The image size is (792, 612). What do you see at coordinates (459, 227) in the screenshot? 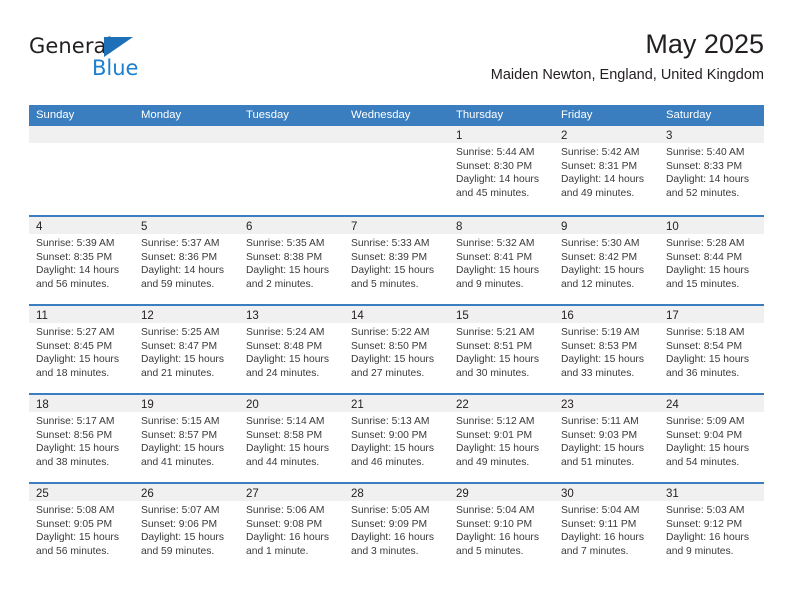
I see `day-number: 8` at bounding box center [459, 227].